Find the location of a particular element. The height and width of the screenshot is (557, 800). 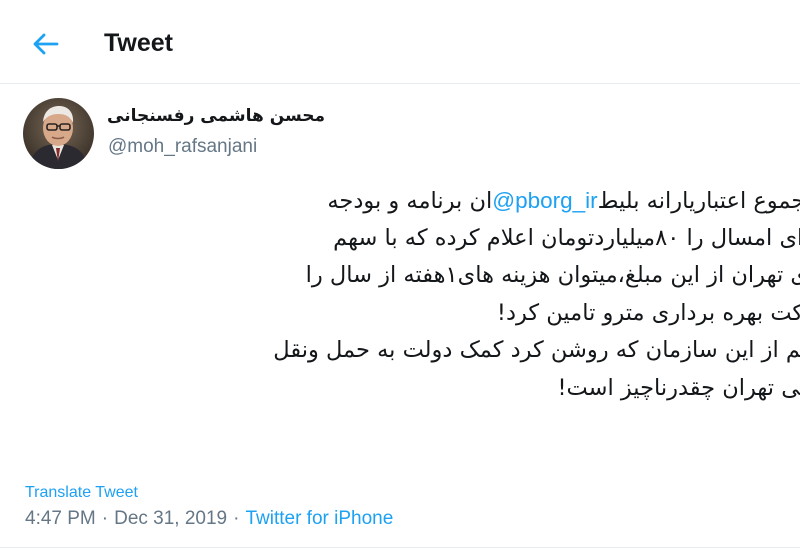

back-button is located at coordinates (46, 44).